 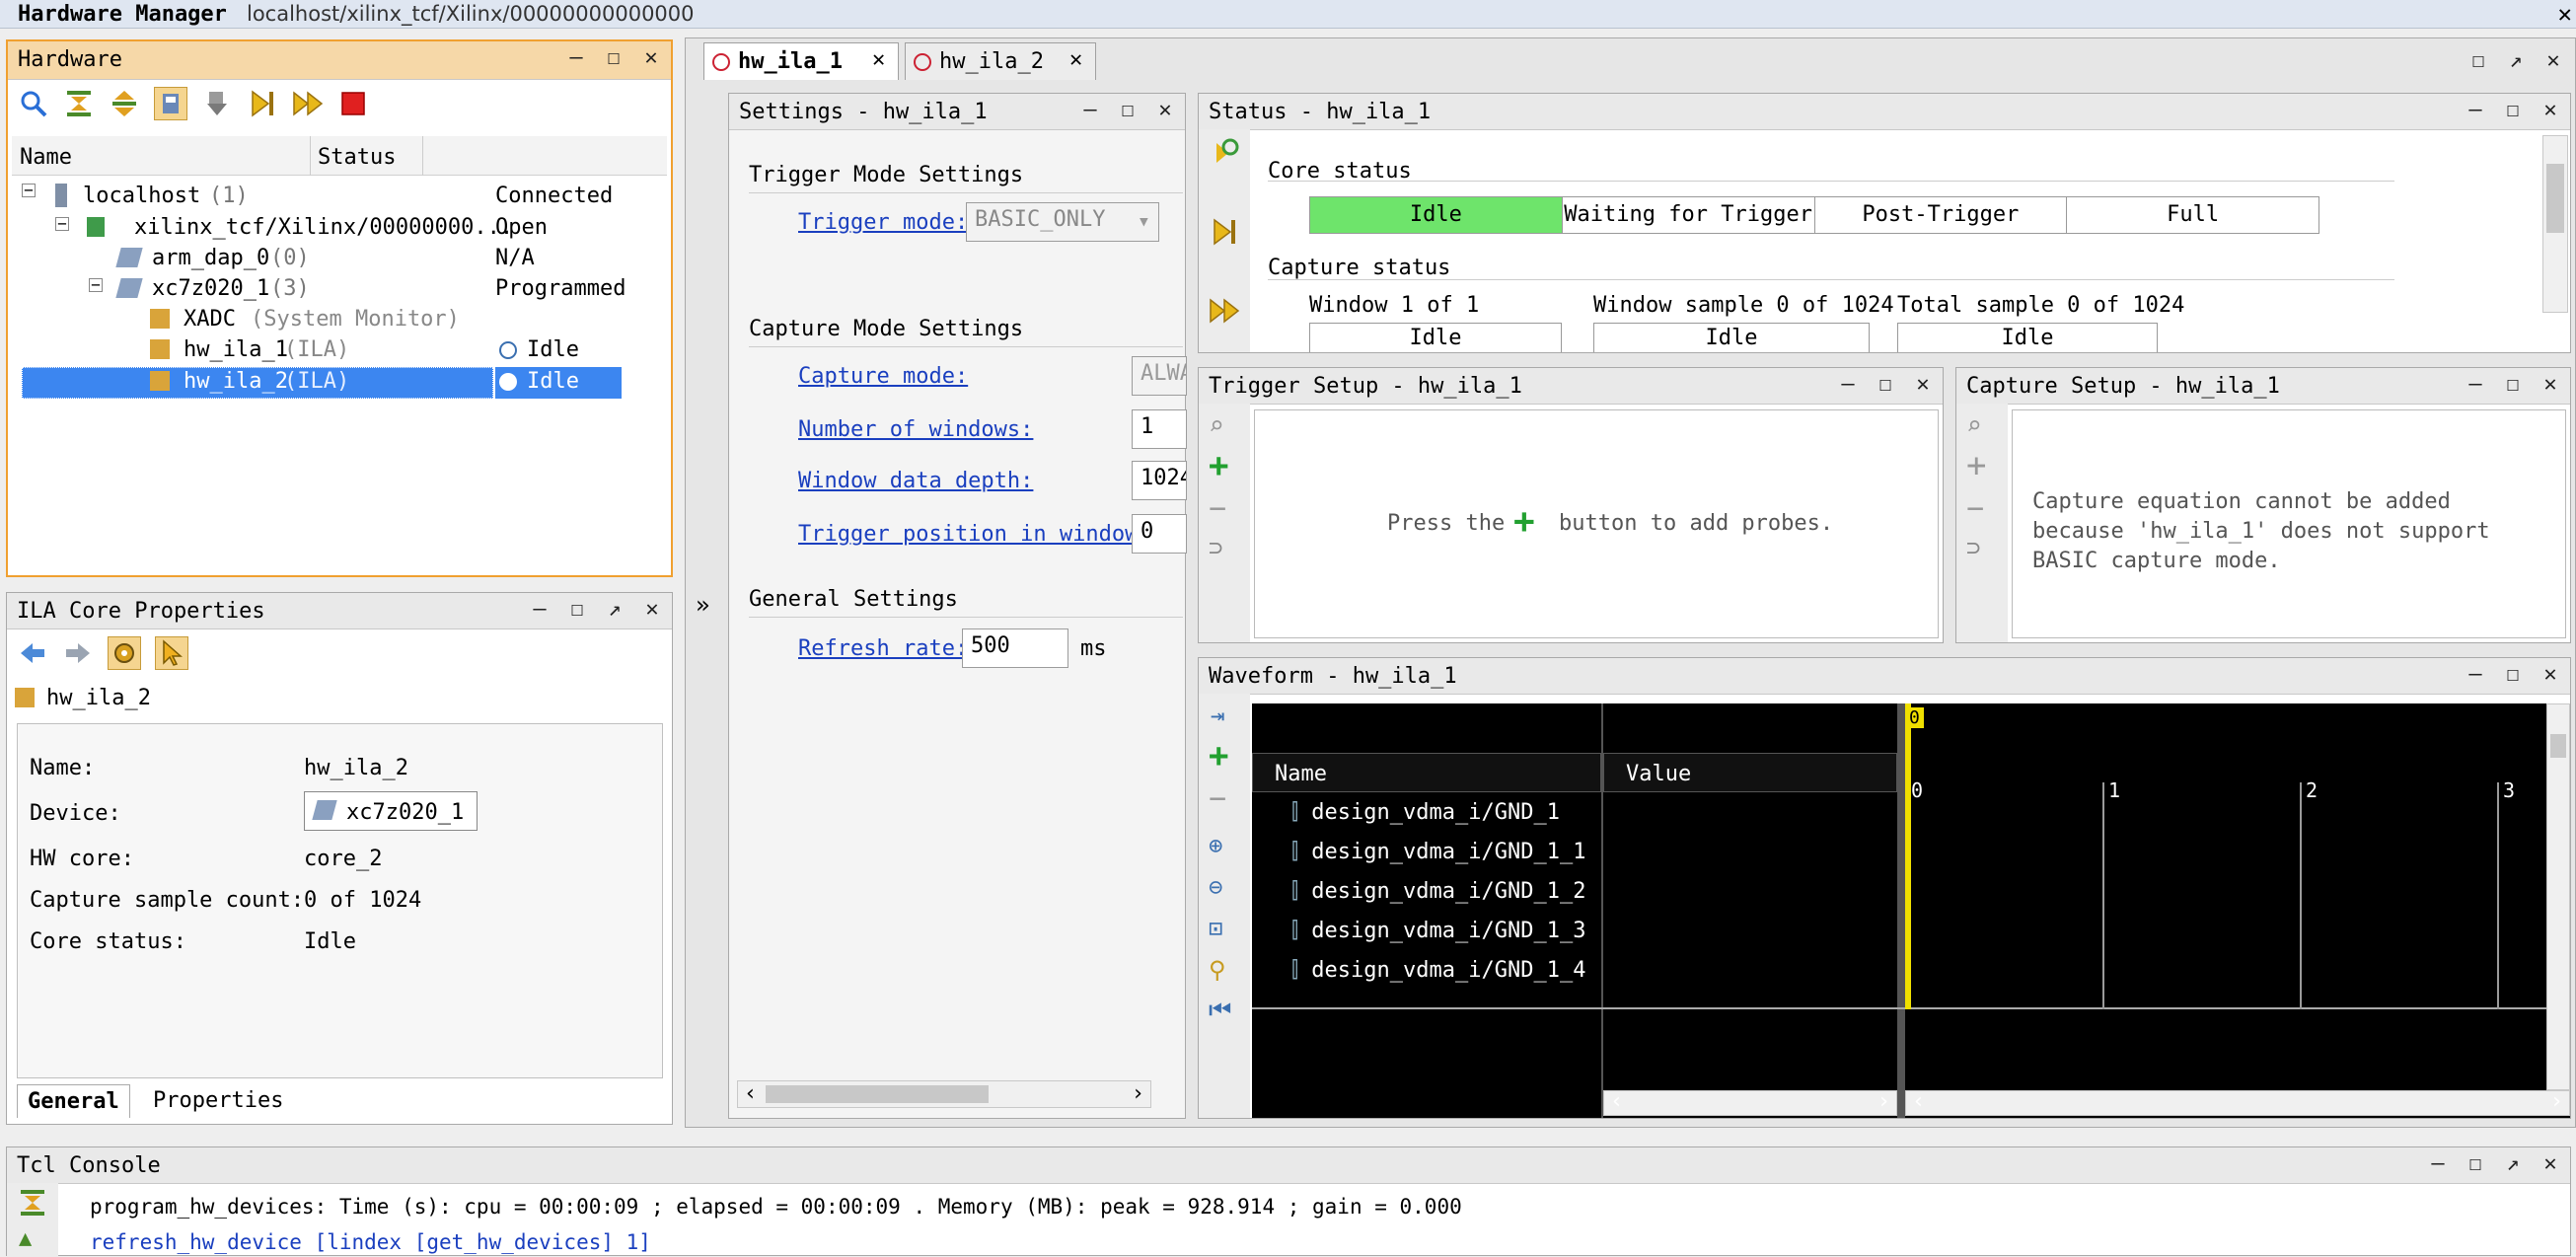 What do you see at coordinates (1438, 970) in the screenshot?
I see `signal-row: ⫿ design_vdma_i/GND_1_4` at bounding box center [1438, 970].